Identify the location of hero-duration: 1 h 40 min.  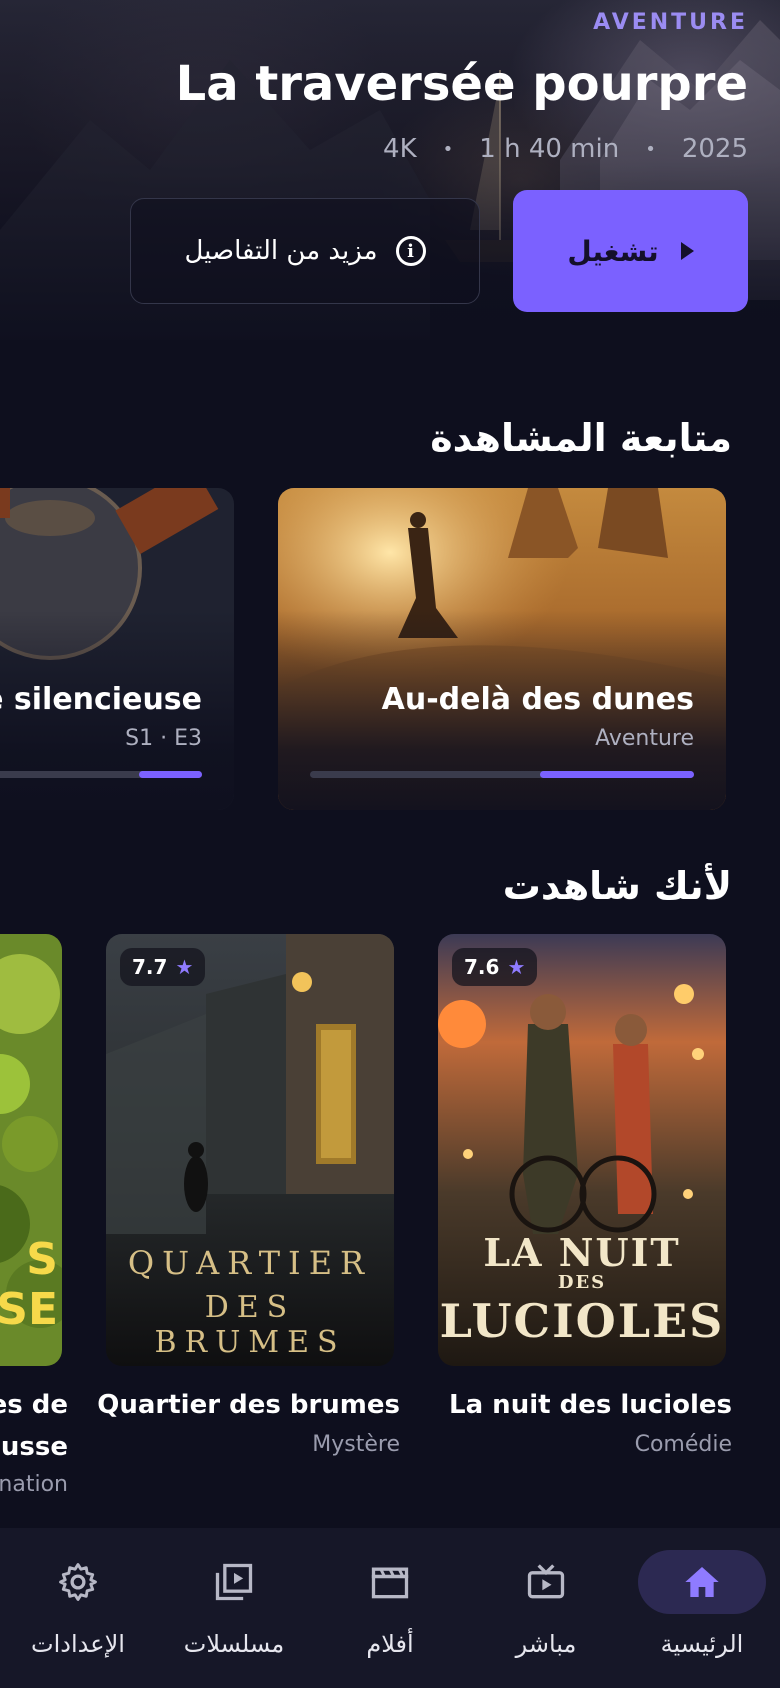
(549, 149).